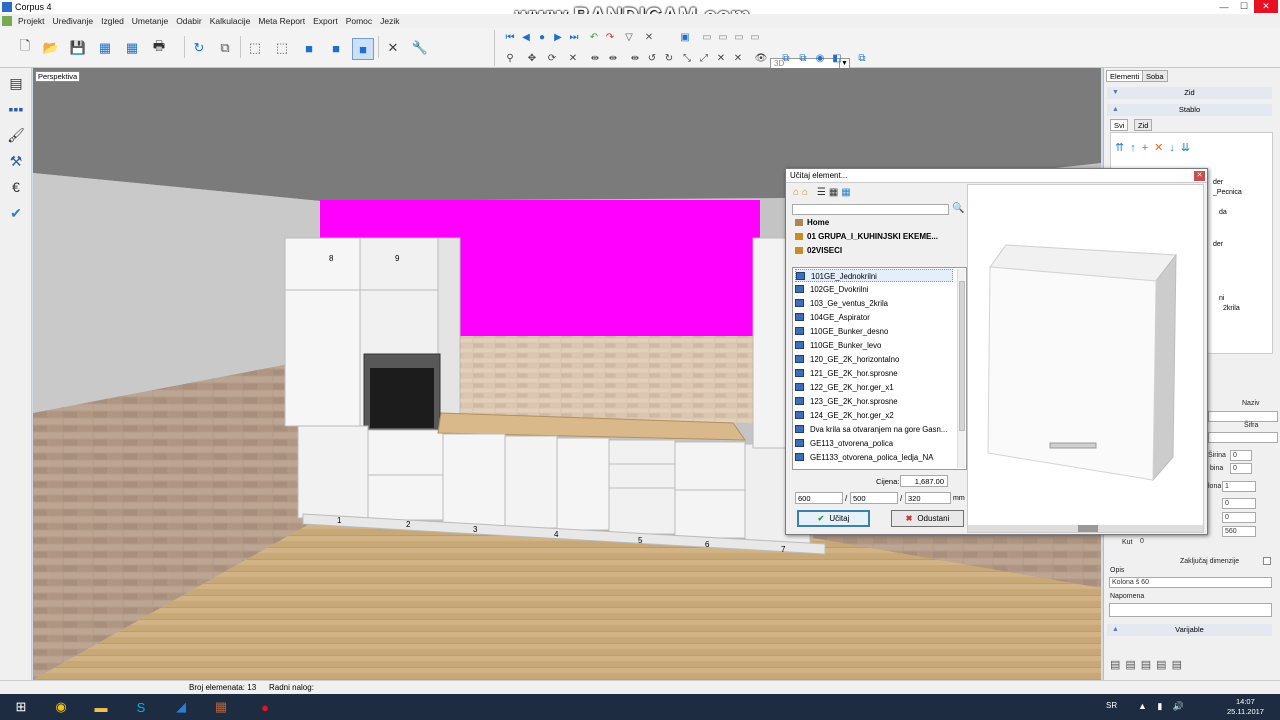 This screenshot has height=720, width=1280. I want to click on check-icon: ✔, so click(16, 213).